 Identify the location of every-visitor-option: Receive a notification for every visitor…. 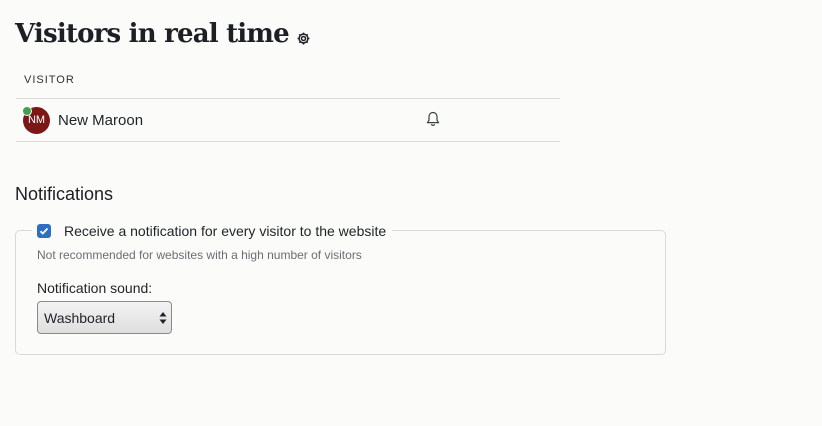
(212, 231).